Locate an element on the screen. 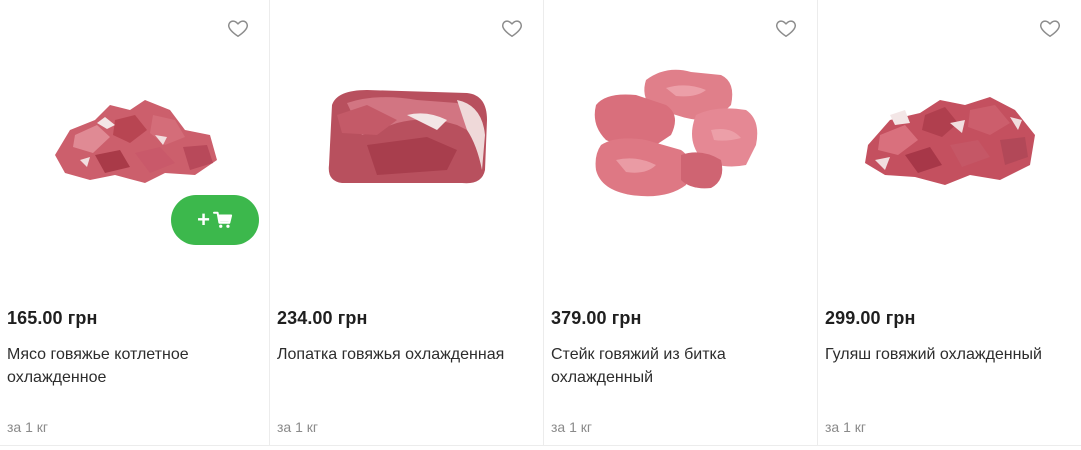  cart-icon is located at coordinates (222, 219).